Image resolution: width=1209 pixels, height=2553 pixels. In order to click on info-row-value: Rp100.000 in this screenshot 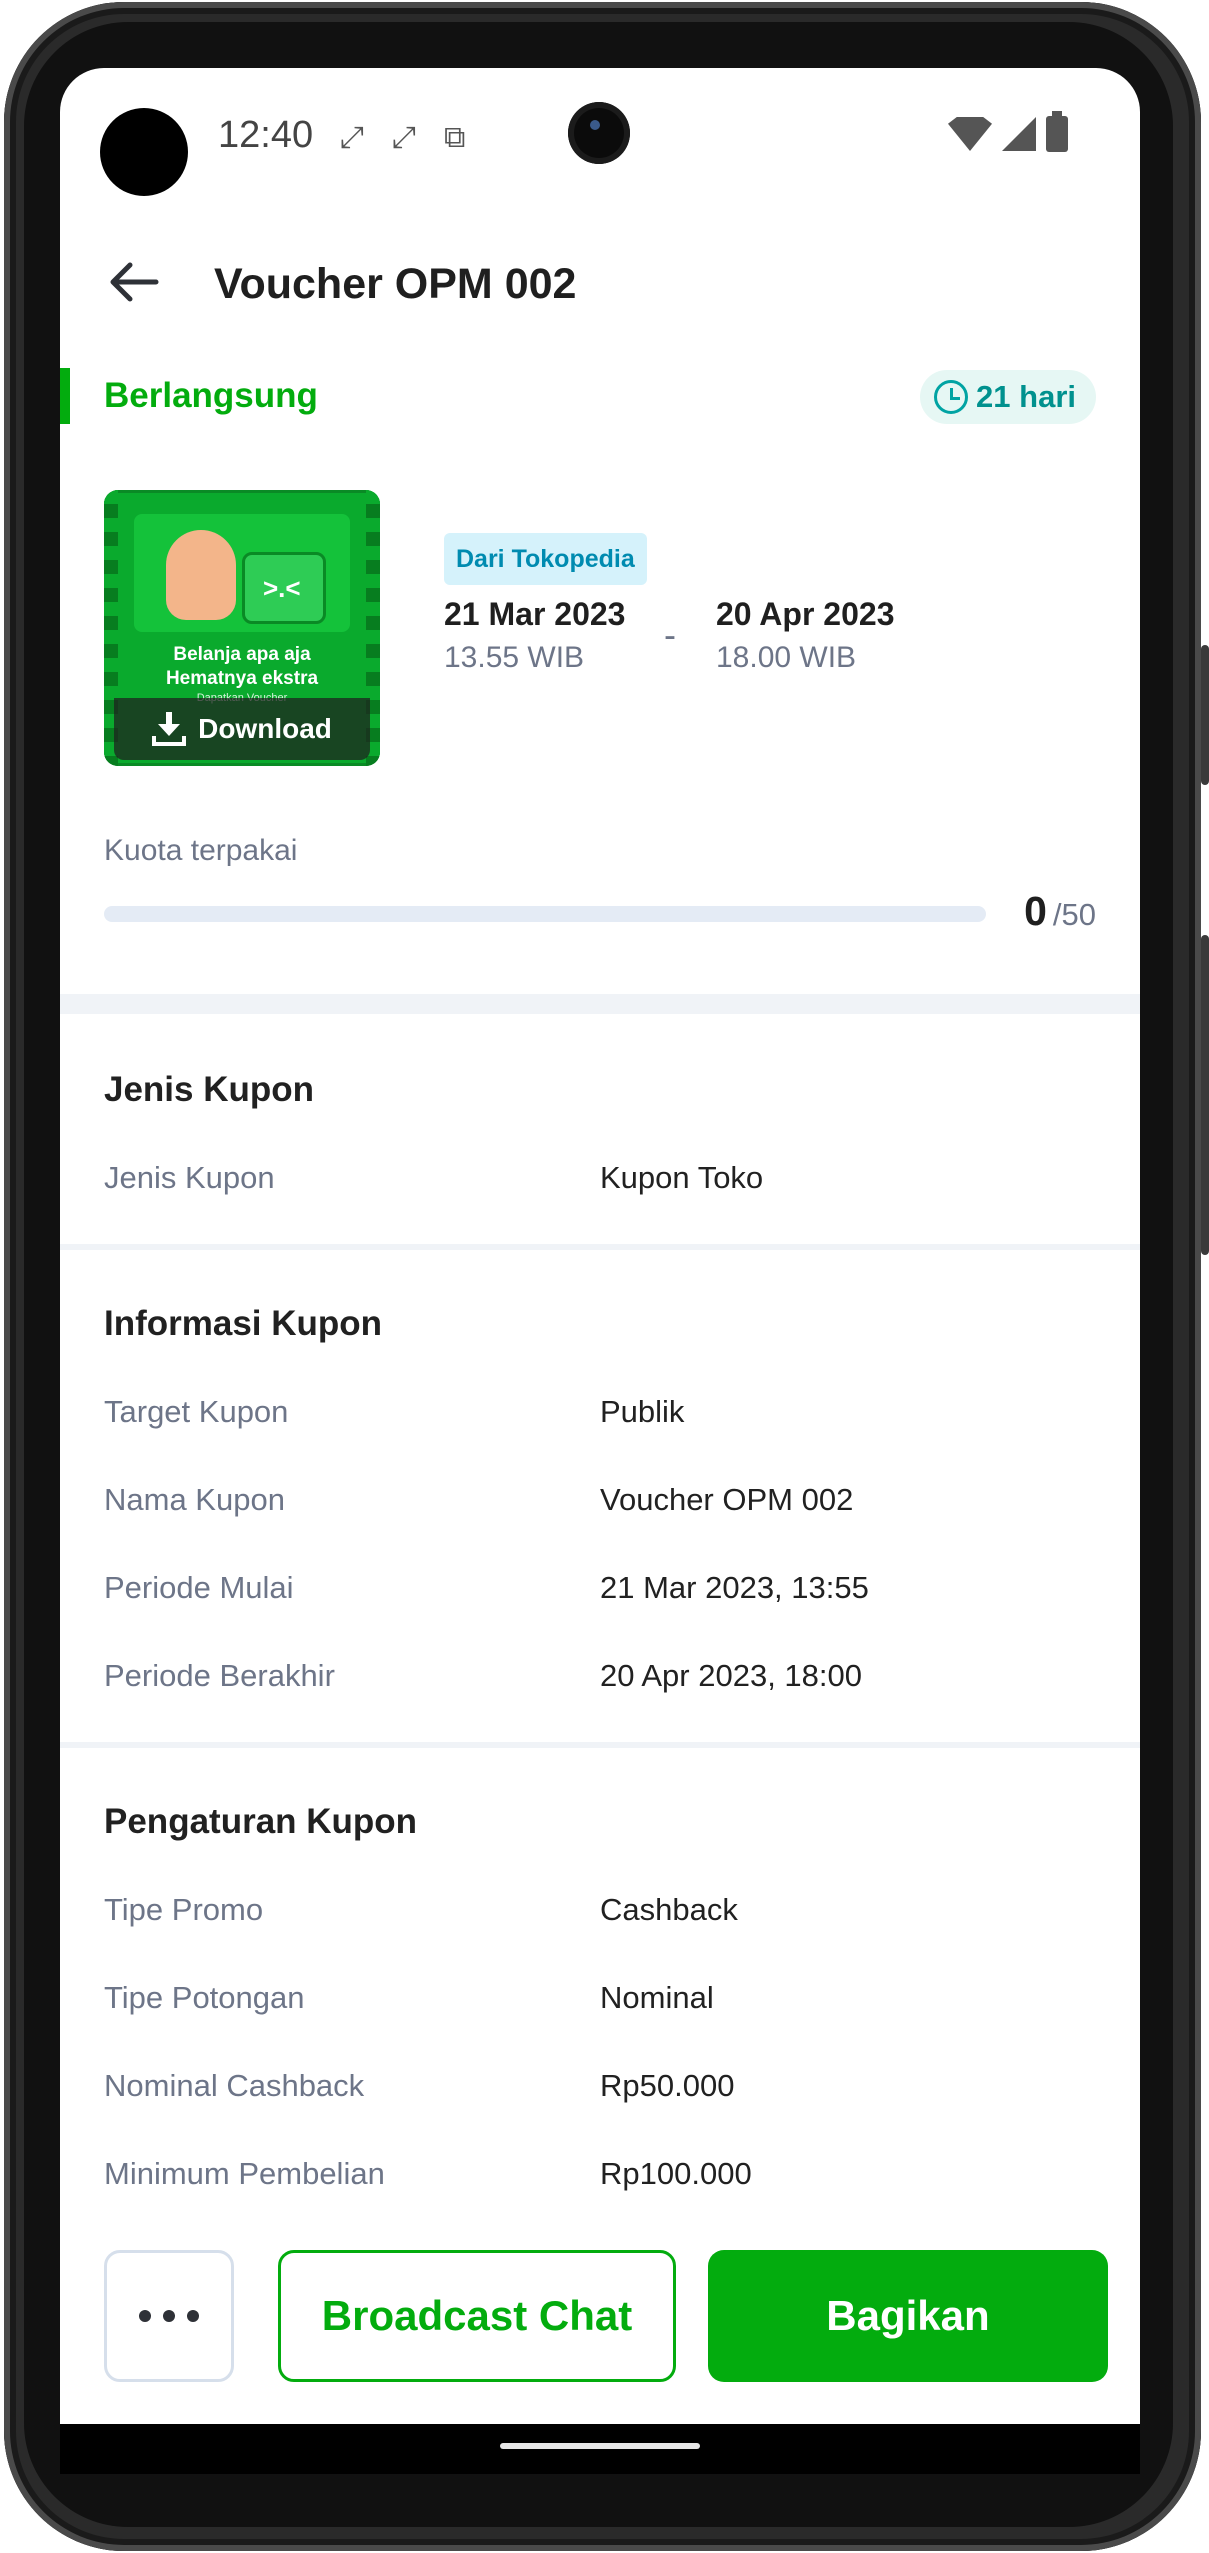, I will do `click(676, 2173)`.